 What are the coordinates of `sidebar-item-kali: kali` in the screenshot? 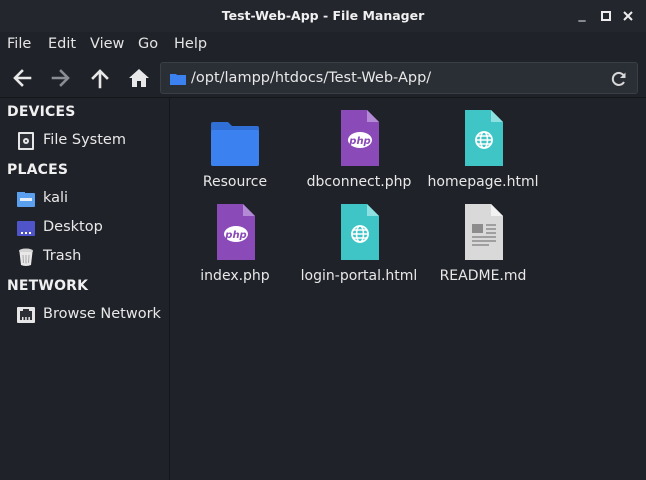 It's located at (91, 199).